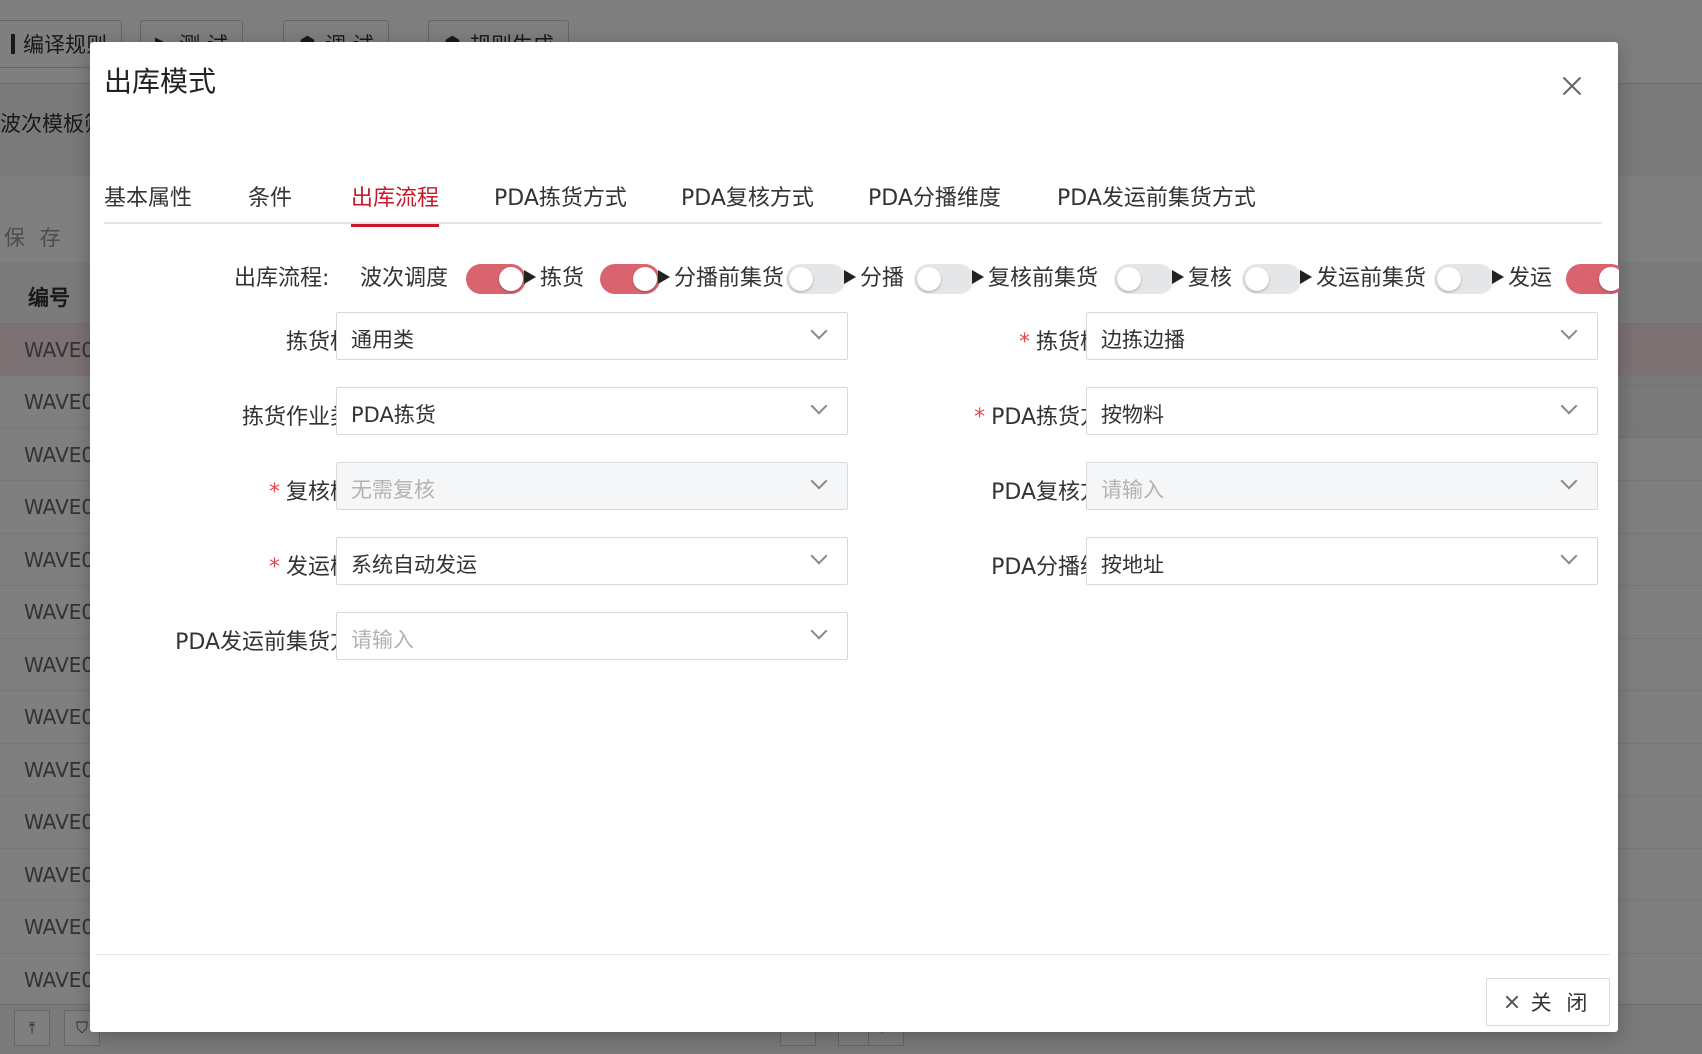  I want to click on pick-work-type-select: PDA拣货, so click(592, 411).